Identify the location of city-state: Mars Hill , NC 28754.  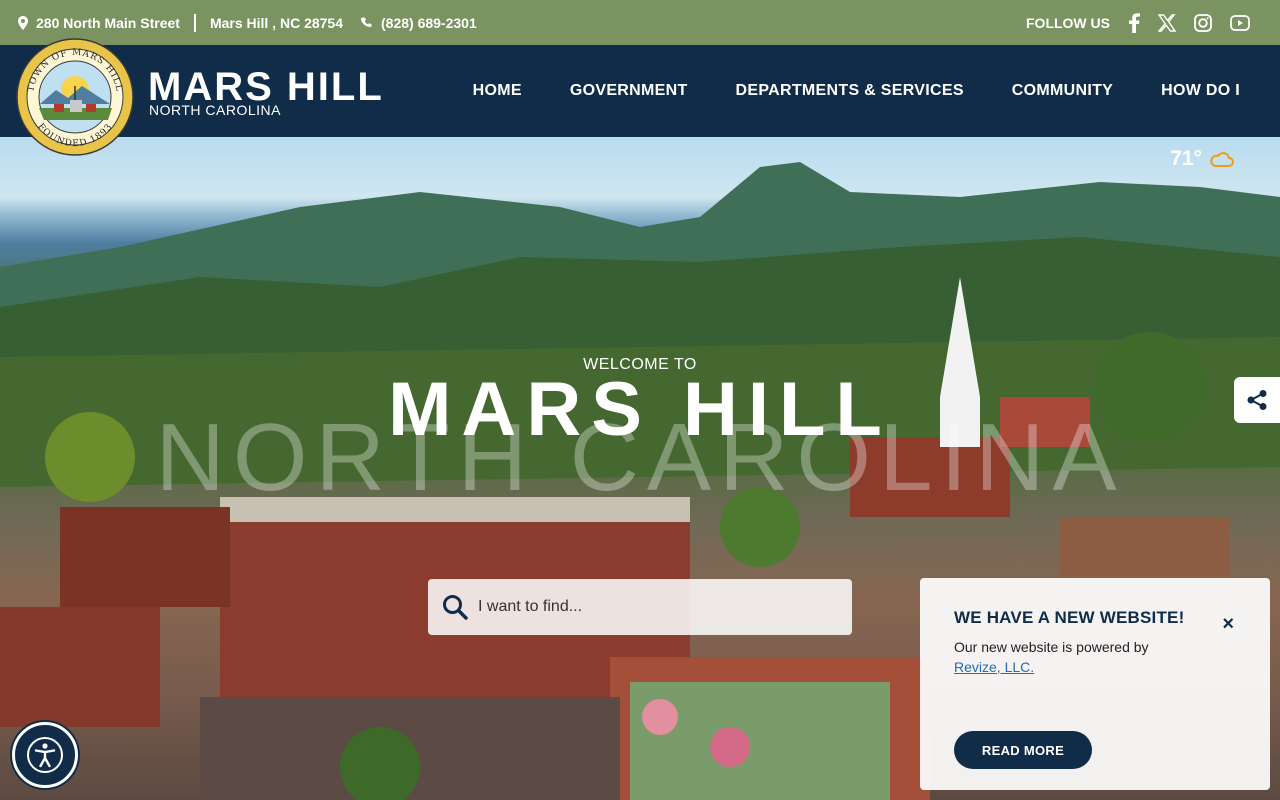
(276, 23).